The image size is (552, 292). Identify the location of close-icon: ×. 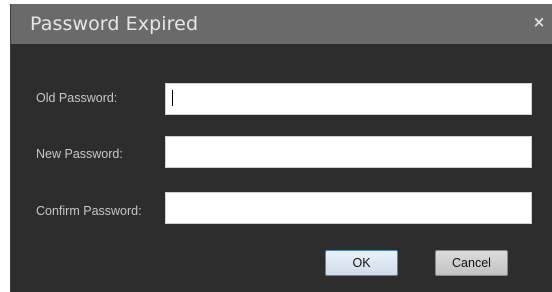
(539, 22).